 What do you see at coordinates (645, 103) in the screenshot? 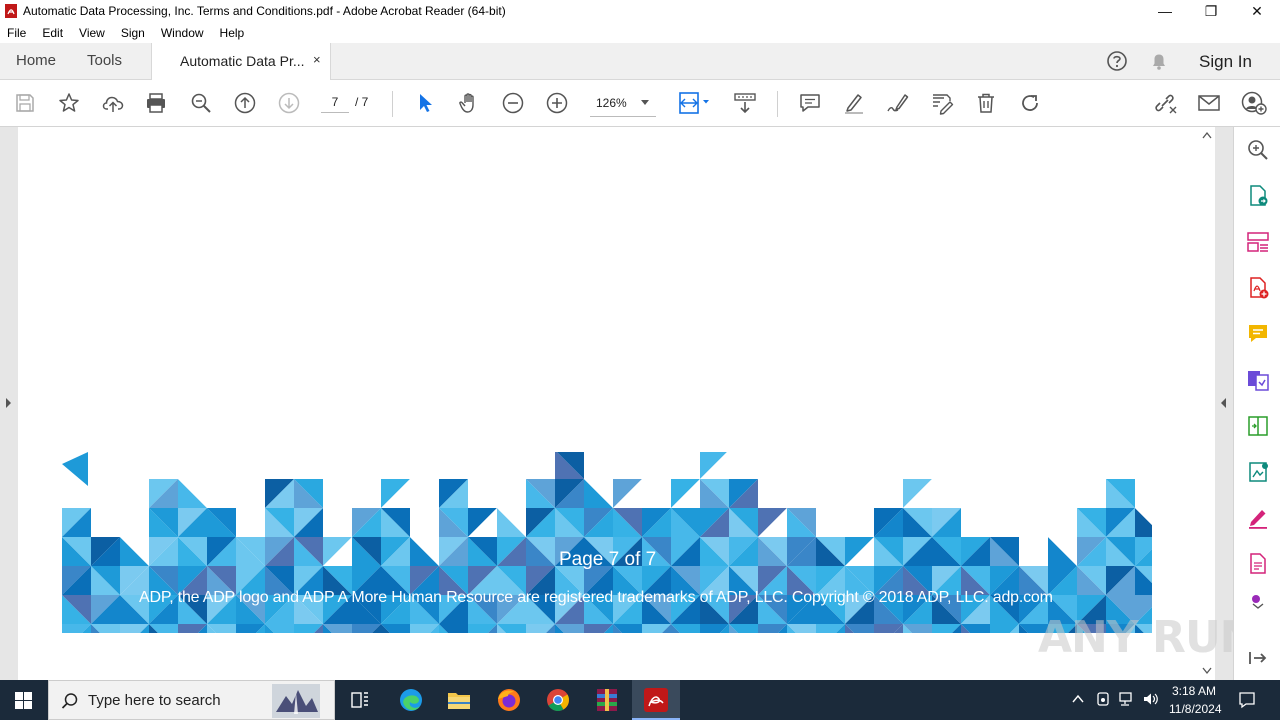
I see `zoom-dropdown-chevron-icon` at bounding box center [645, 103].